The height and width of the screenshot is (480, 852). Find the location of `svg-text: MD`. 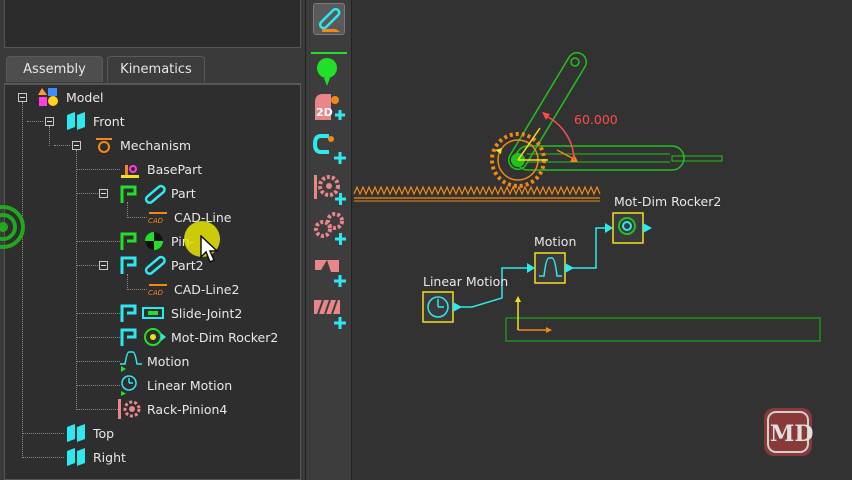

svg-text: MD is located at coordinates (791, 434).